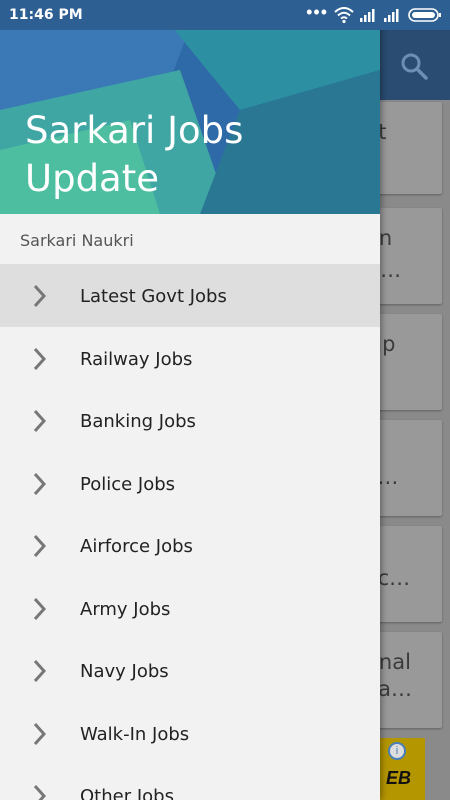 This screenshot has width=450, height=800. What do you see at coordinates (153, 296) in the screenshot?
I see `menu-item-label: Latest Govt Jobs` at bounding box center [153, 296].